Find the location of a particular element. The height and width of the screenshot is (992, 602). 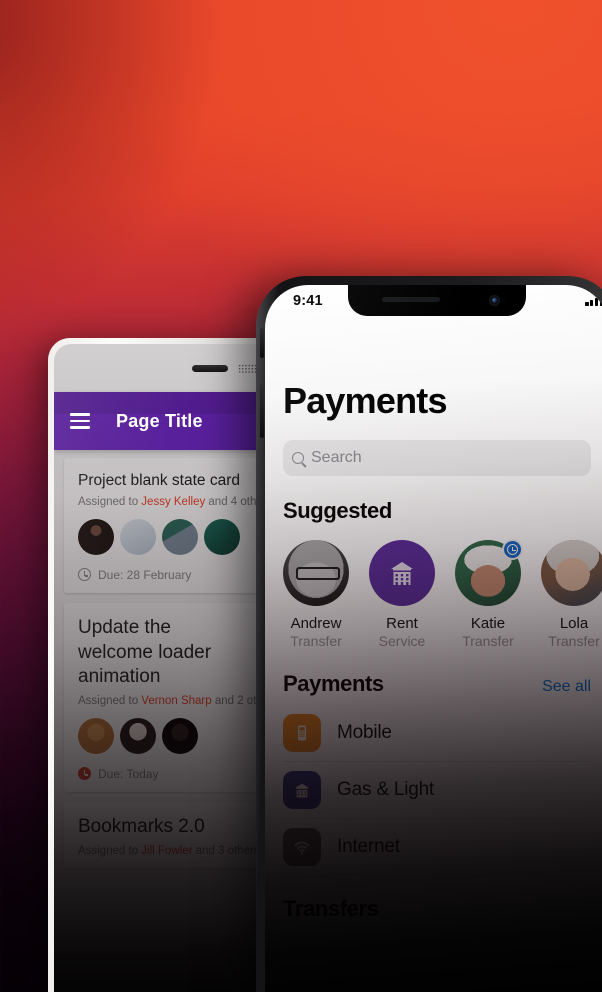

suggested-heading: Suggested is located at coordinates (337, 510).